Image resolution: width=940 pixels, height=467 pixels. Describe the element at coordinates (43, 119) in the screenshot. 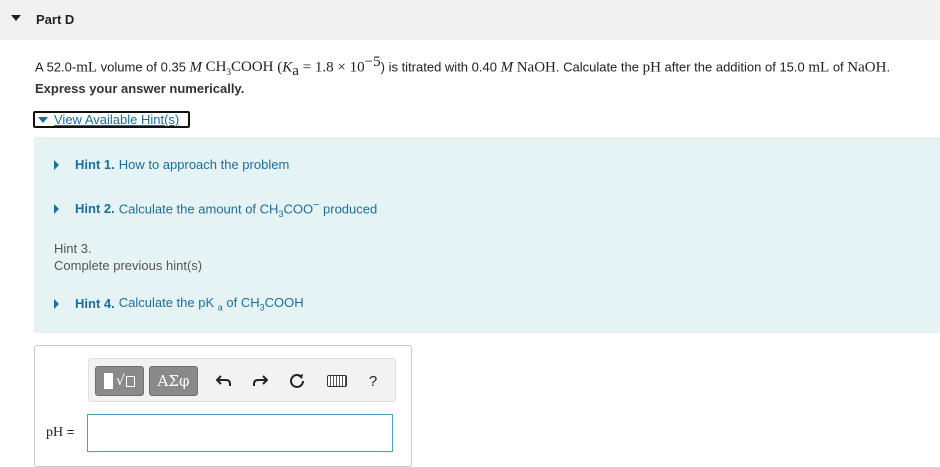

I see `chevron-down-icon` at that location.